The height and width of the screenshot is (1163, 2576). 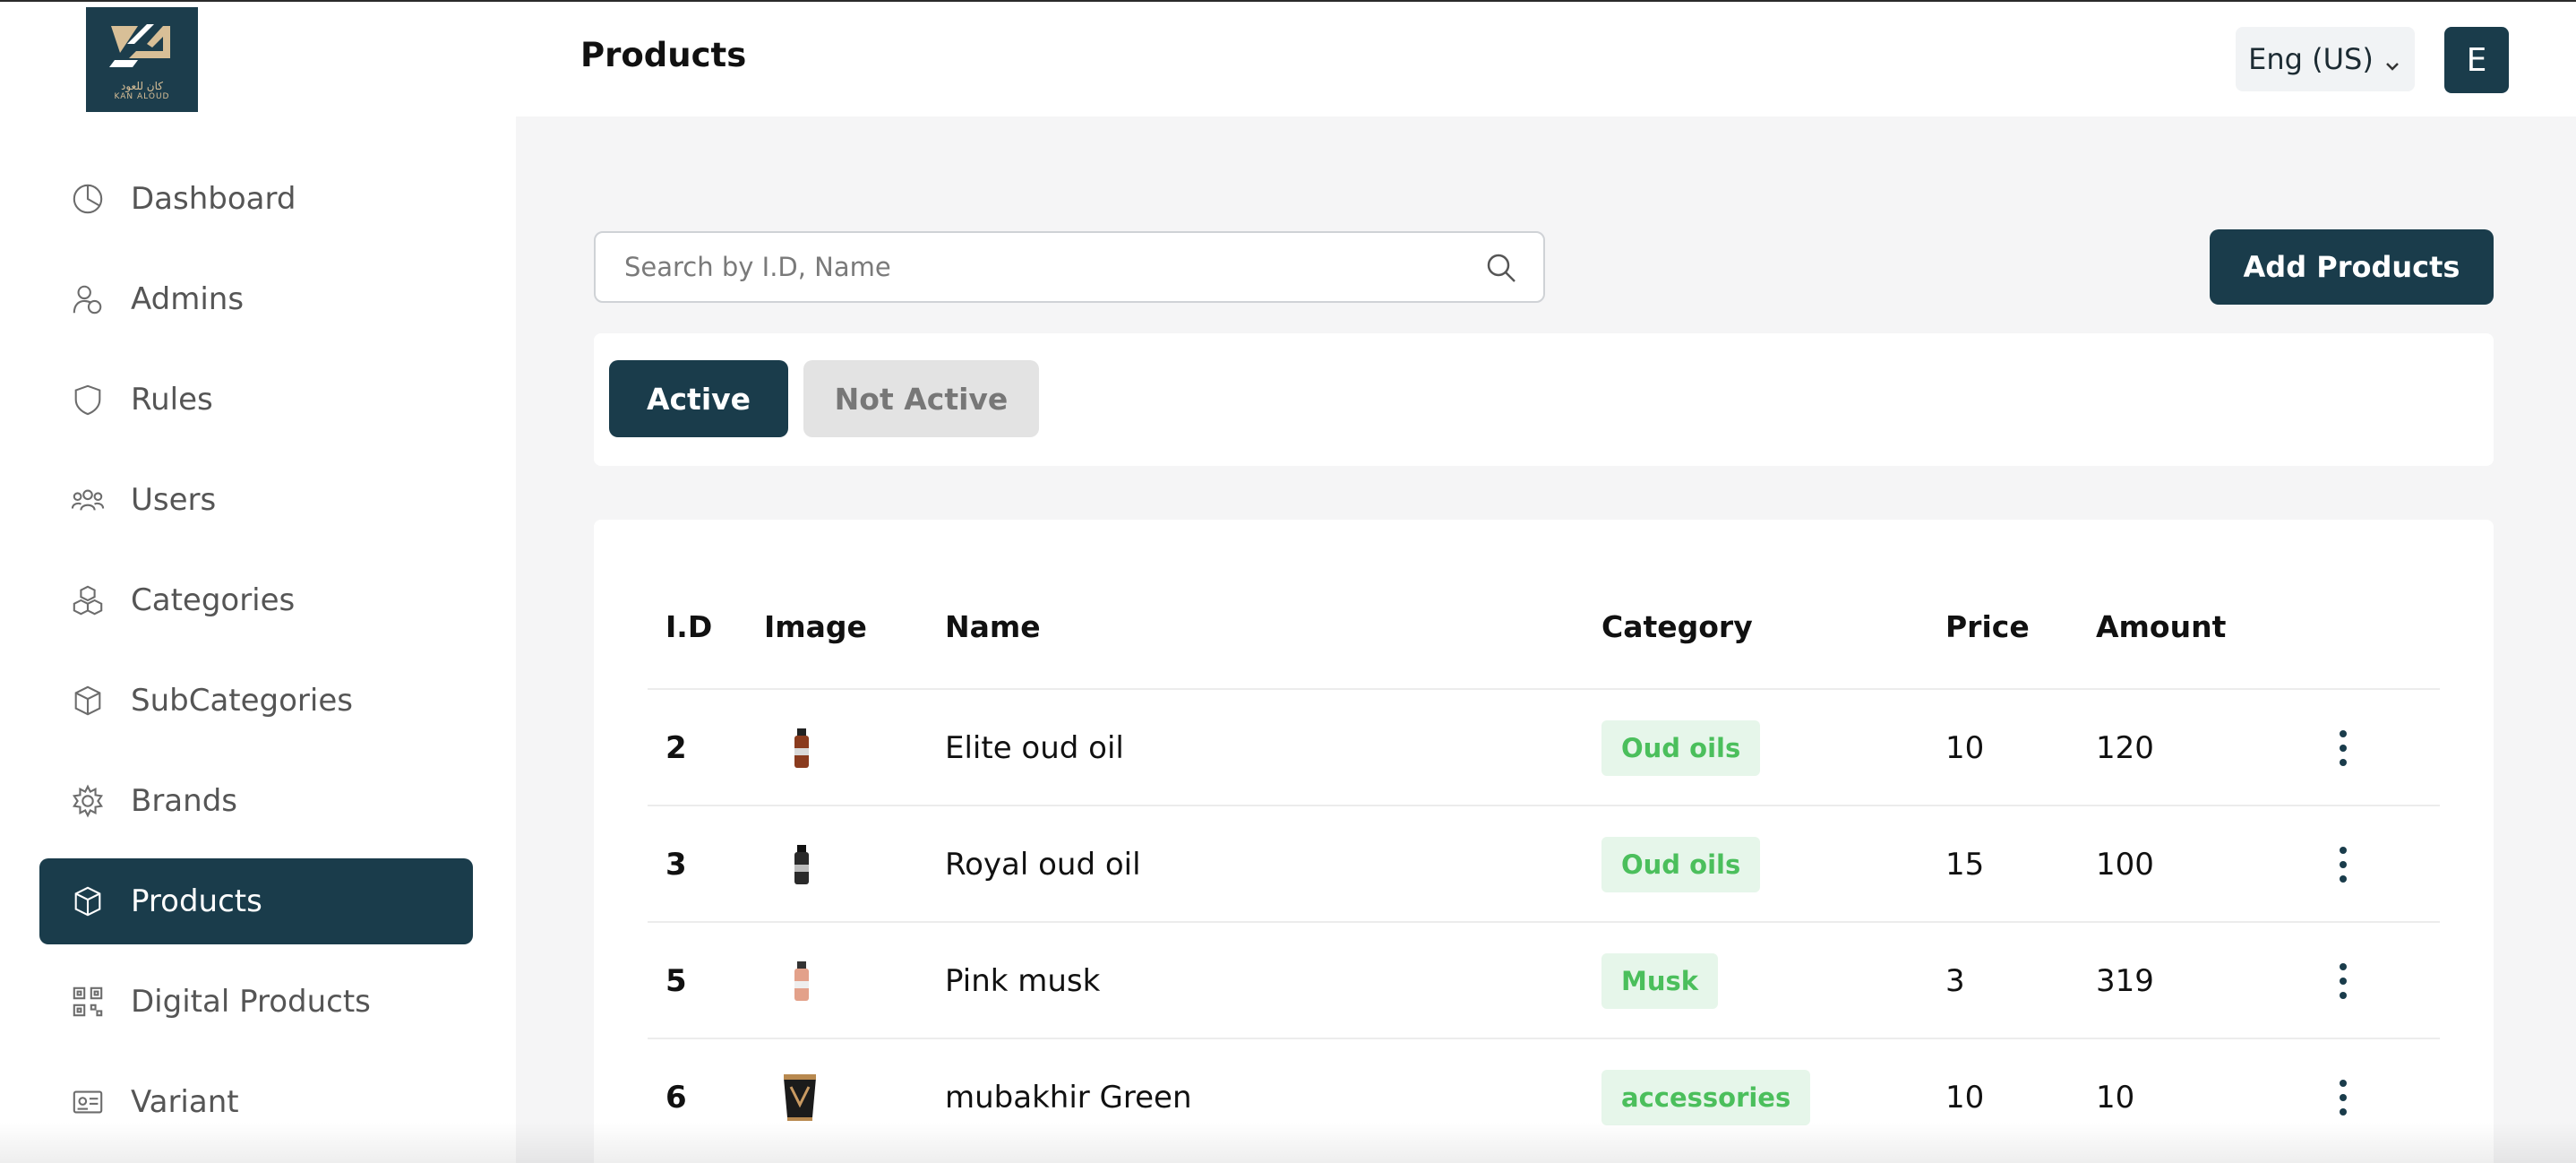 I want to click on qr-code-icon, so click(x=88, y=1002).